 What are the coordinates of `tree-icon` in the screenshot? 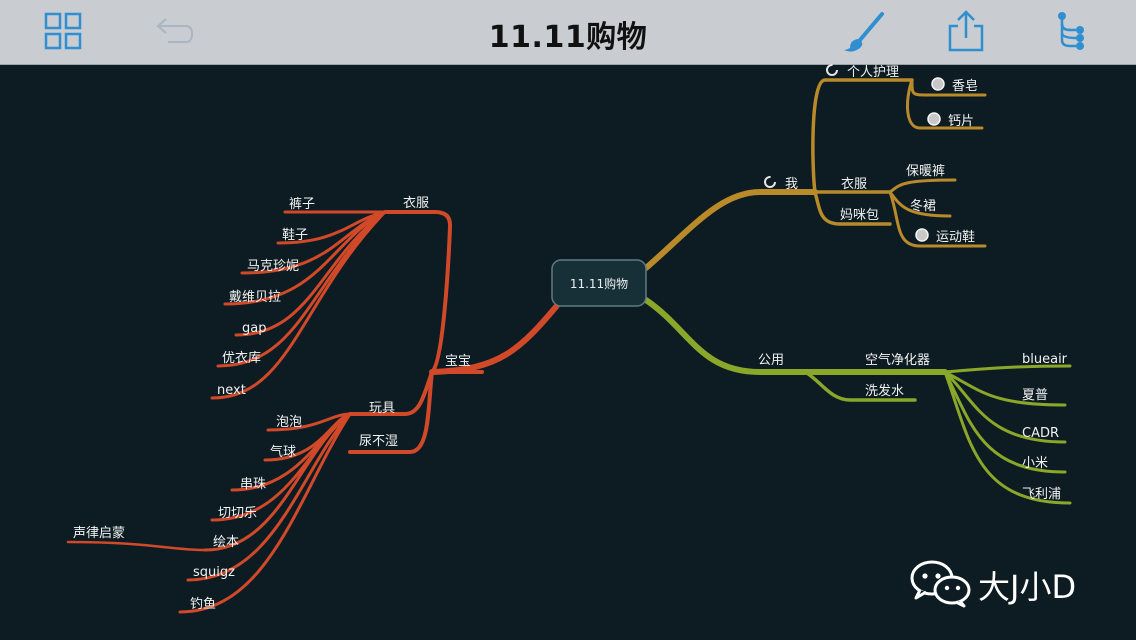 It's located at (1076, 32).